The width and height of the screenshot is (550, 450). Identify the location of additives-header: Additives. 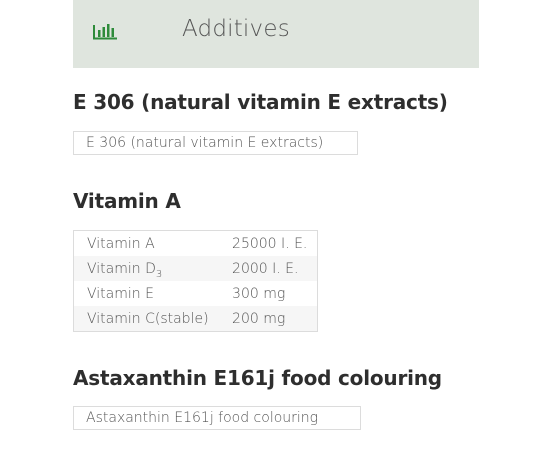
(276, 34).